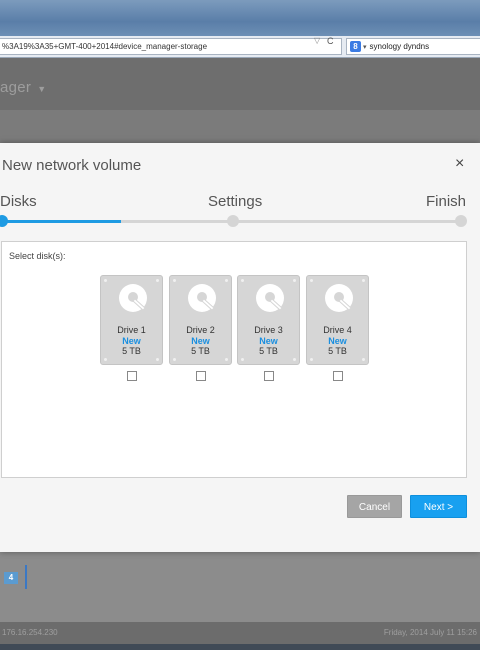 This screenshot has width=480, height=650. I want to click on drive-tile: Drive 4 New 5 TB, so click(337, 320).